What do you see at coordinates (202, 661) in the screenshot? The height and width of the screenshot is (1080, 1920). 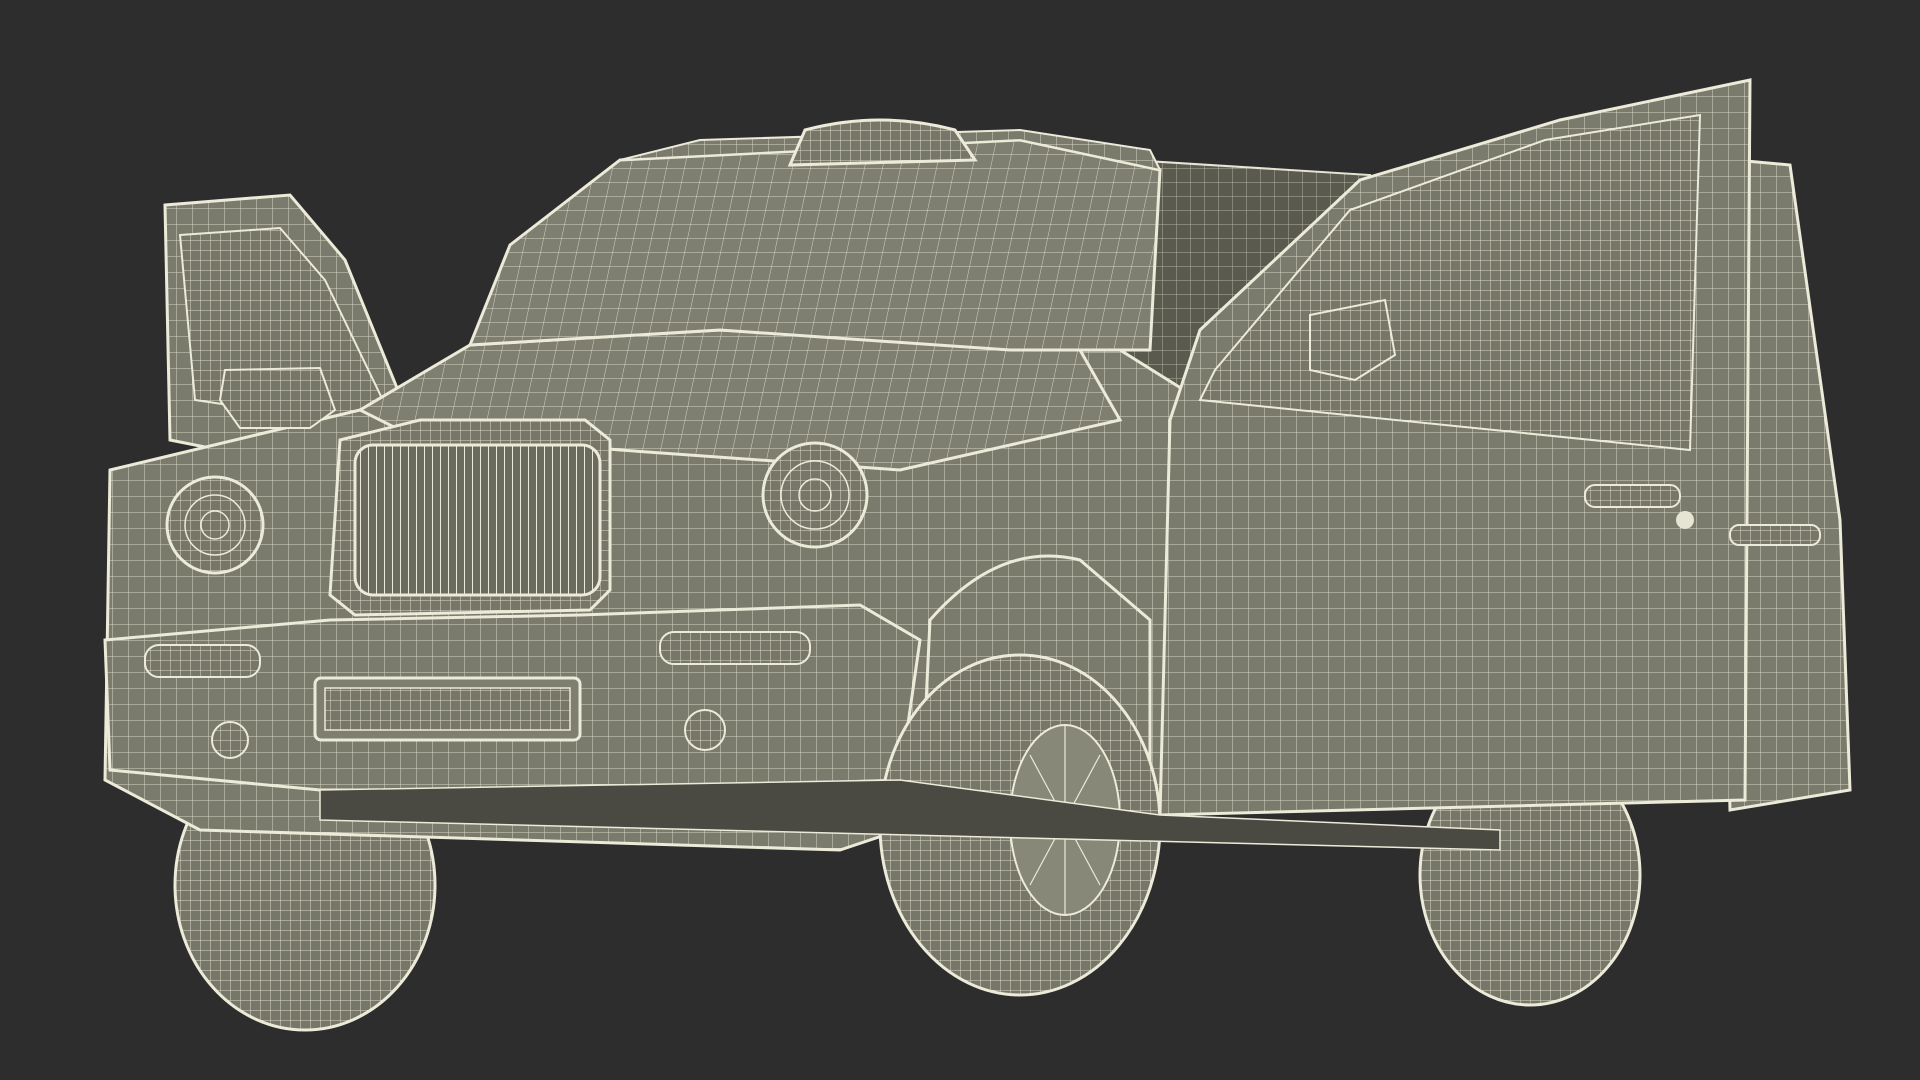 I see `left-indicator` at bounding box center [202, 661].